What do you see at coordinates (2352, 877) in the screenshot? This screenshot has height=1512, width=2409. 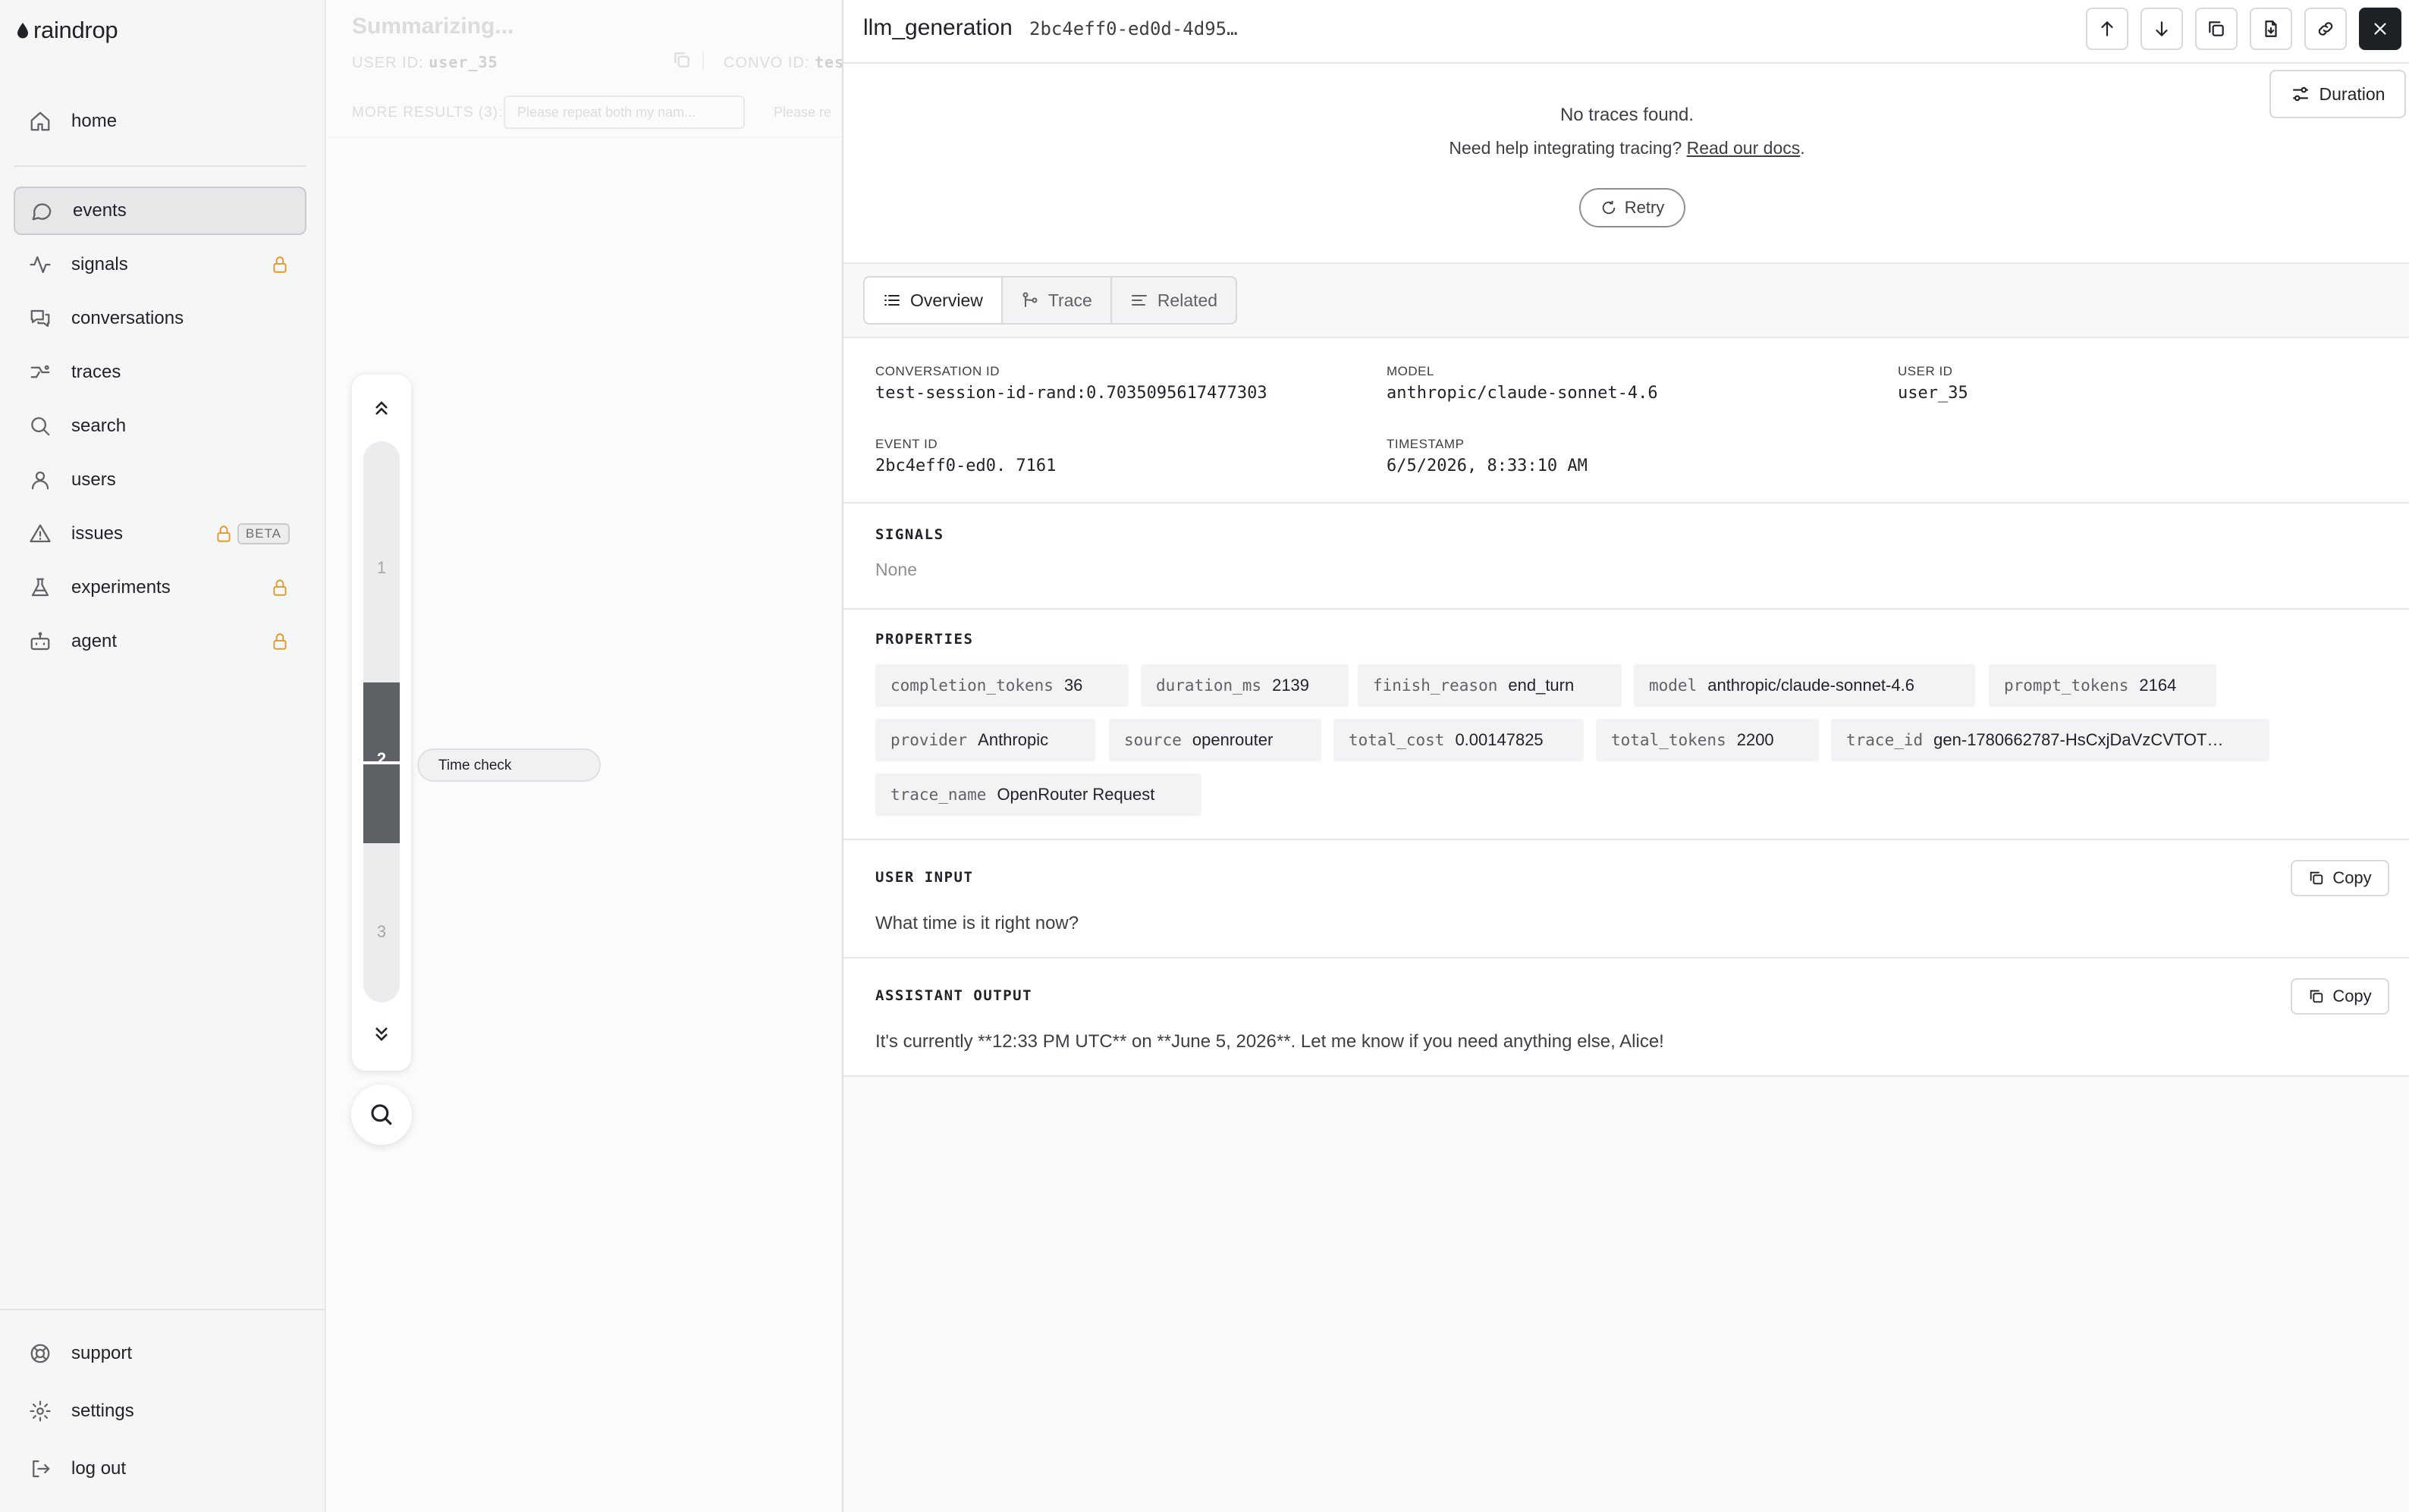 I see `copy-label: Copy` at bounding box center [2352, 877].